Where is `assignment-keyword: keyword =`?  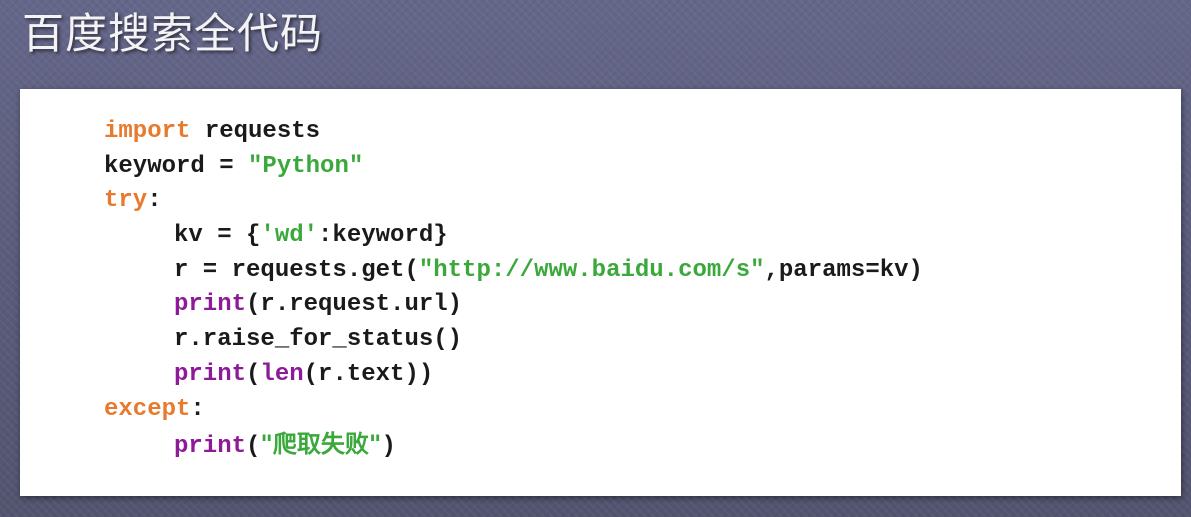 assignment-keyword: keyword = is located at coordinates (176, 166).